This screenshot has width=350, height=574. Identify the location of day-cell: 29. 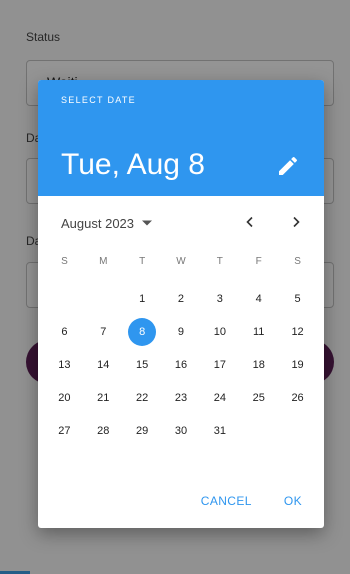
(142, 430).